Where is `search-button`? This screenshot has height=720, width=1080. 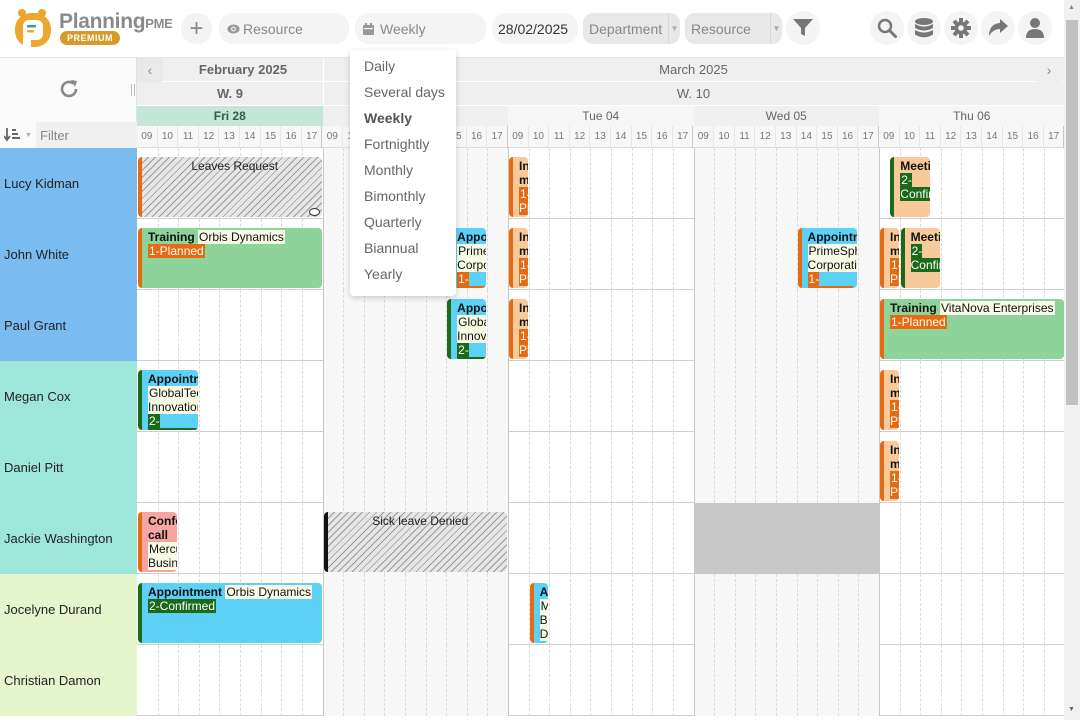
search-button is located at coordinates (887, 28).